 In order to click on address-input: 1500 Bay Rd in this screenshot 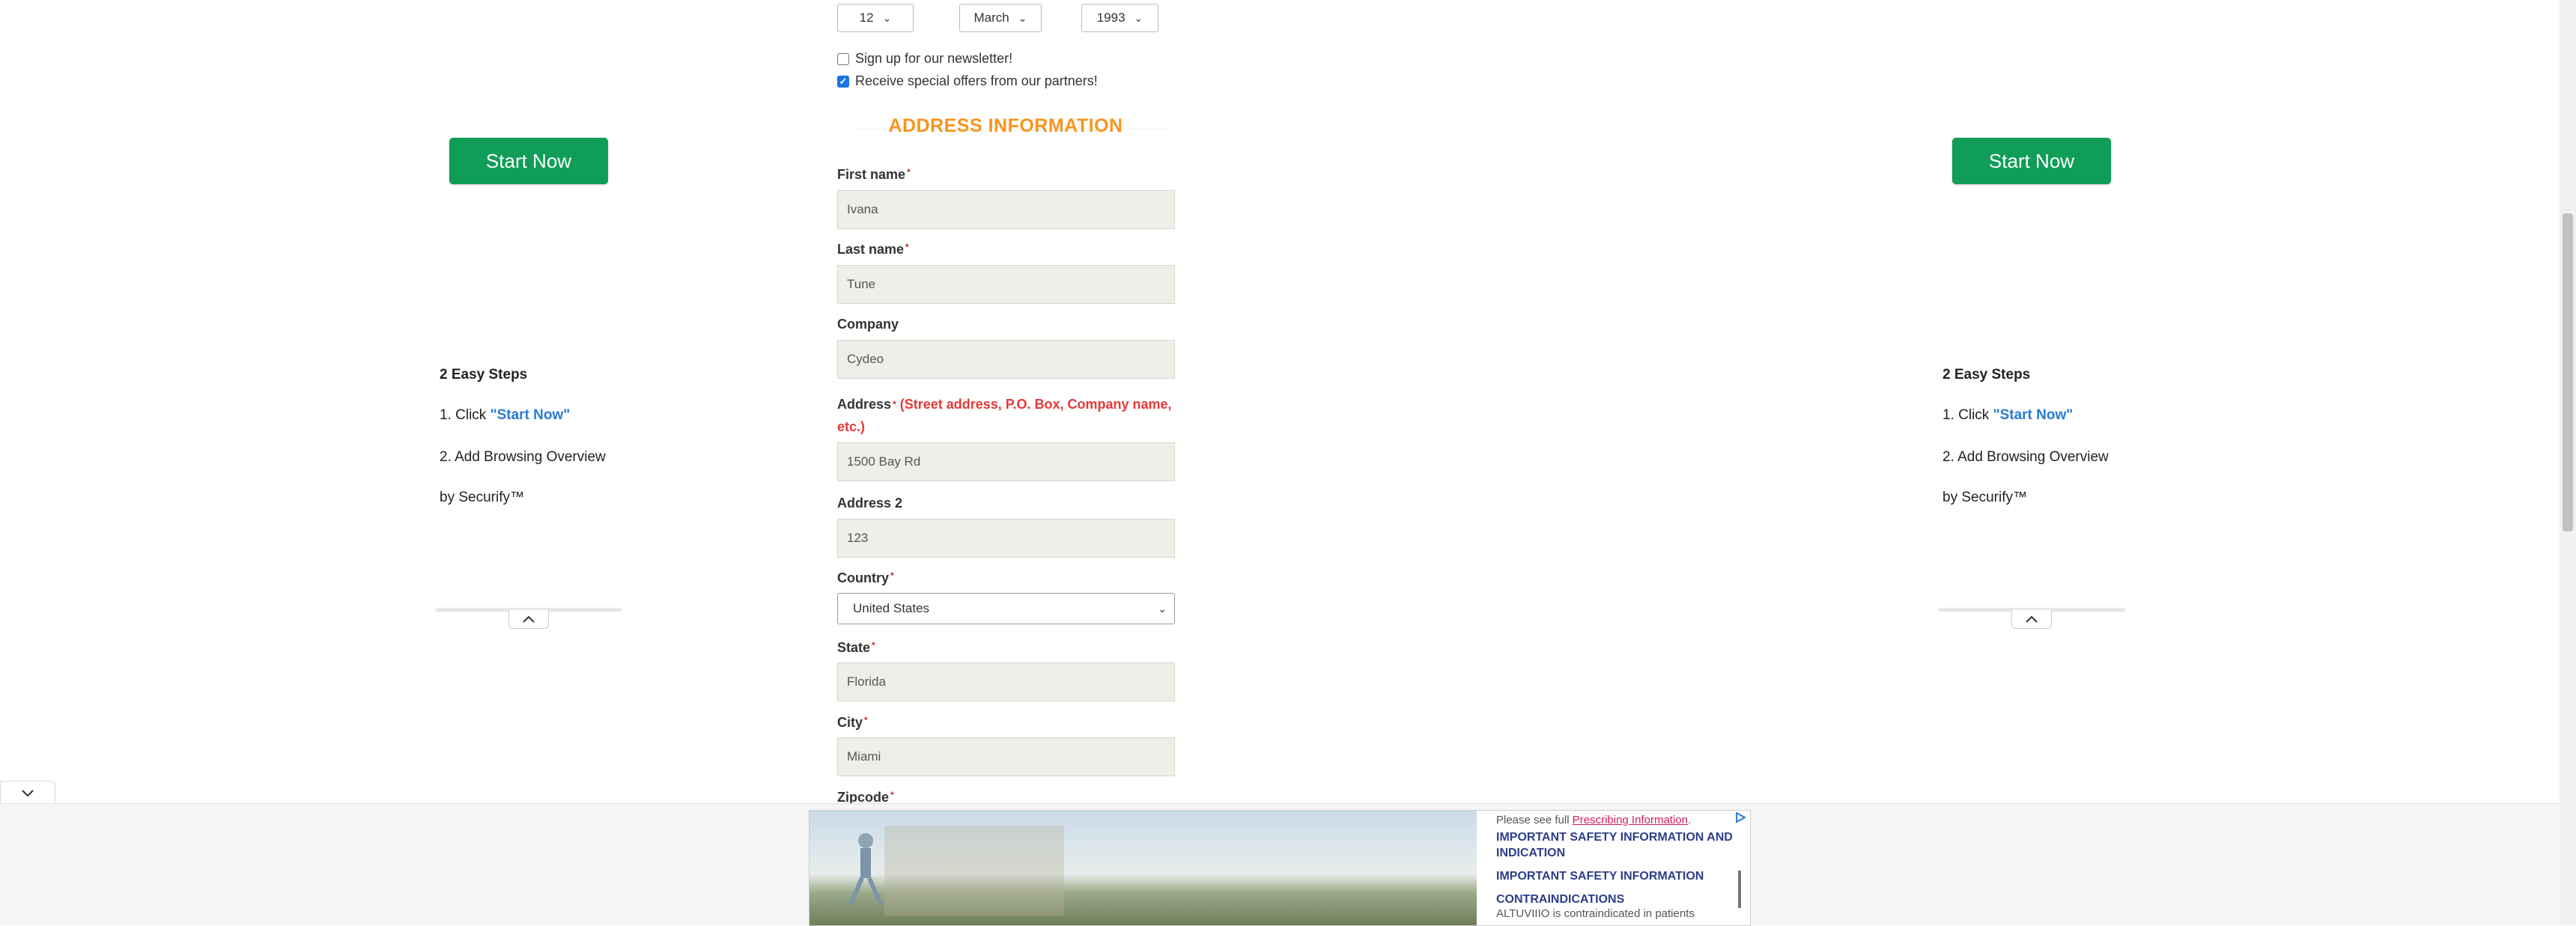, I will do `click(1006, 461)`.